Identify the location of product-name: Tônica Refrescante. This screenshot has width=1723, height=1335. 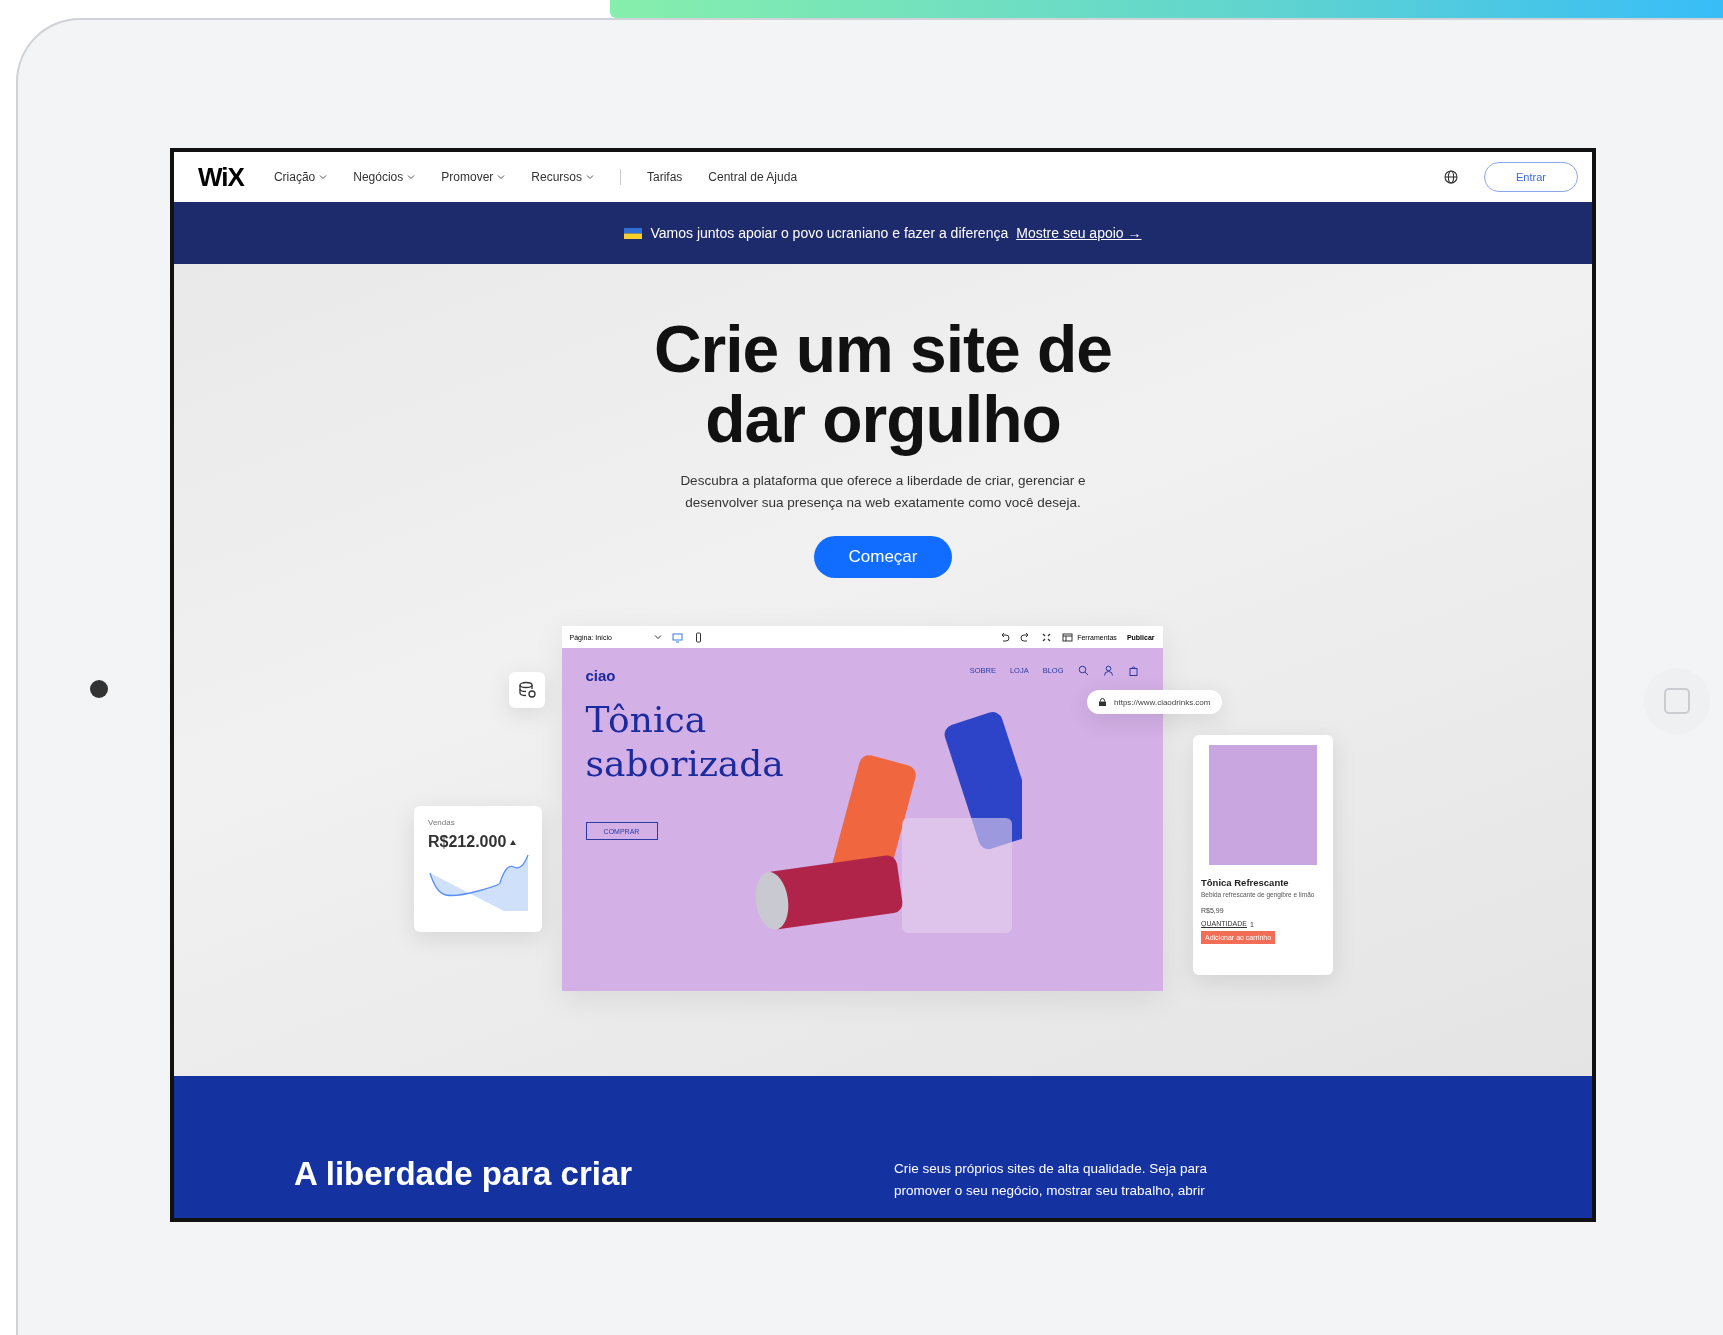
(1245, 882).